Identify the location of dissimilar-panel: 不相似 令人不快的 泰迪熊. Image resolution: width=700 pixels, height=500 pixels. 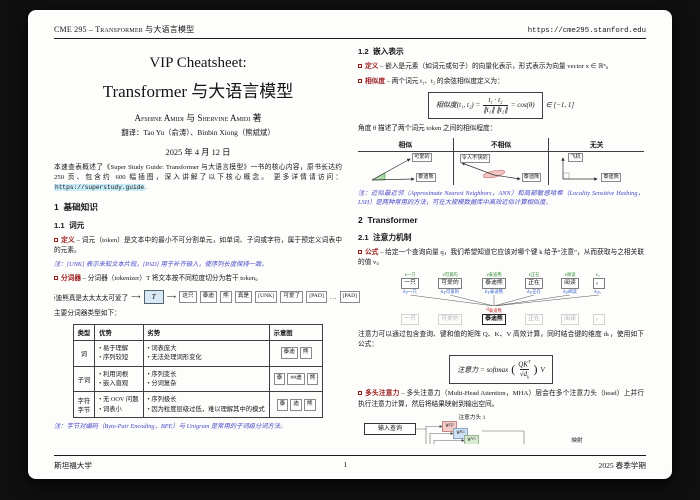
(500, 161).